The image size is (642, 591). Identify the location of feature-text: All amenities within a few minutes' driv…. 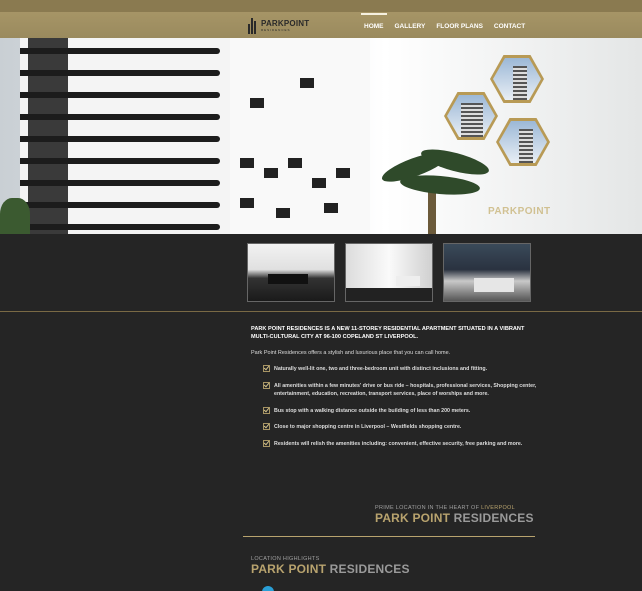
(405, 390).